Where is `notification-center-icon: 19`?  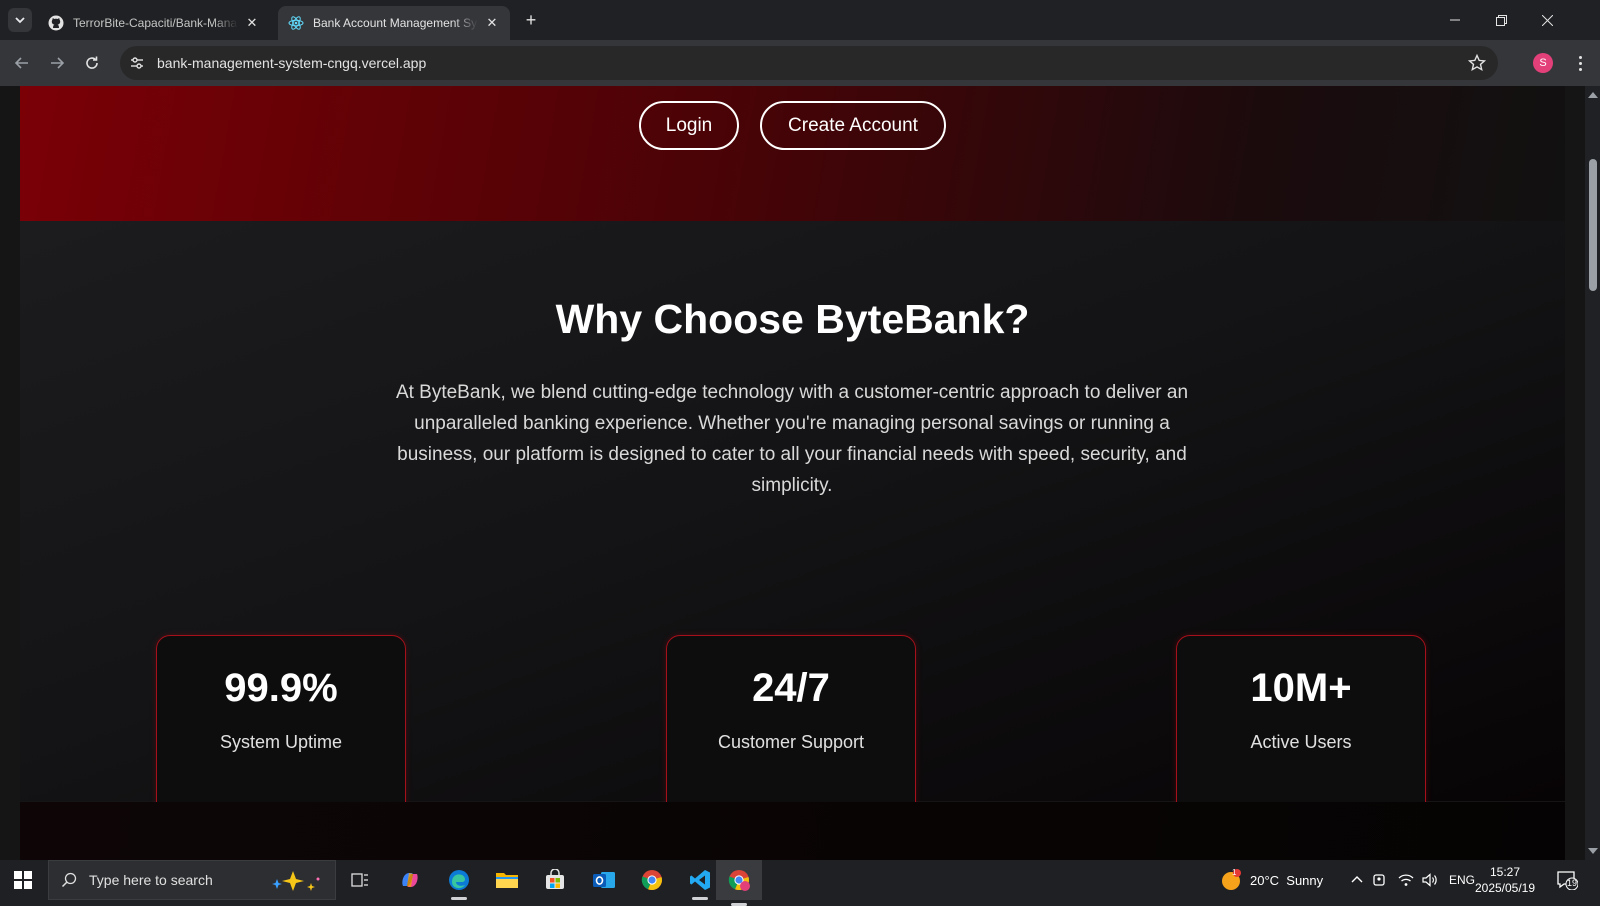
notification-center-icon: 19 is located at coordinates (1569, 881).